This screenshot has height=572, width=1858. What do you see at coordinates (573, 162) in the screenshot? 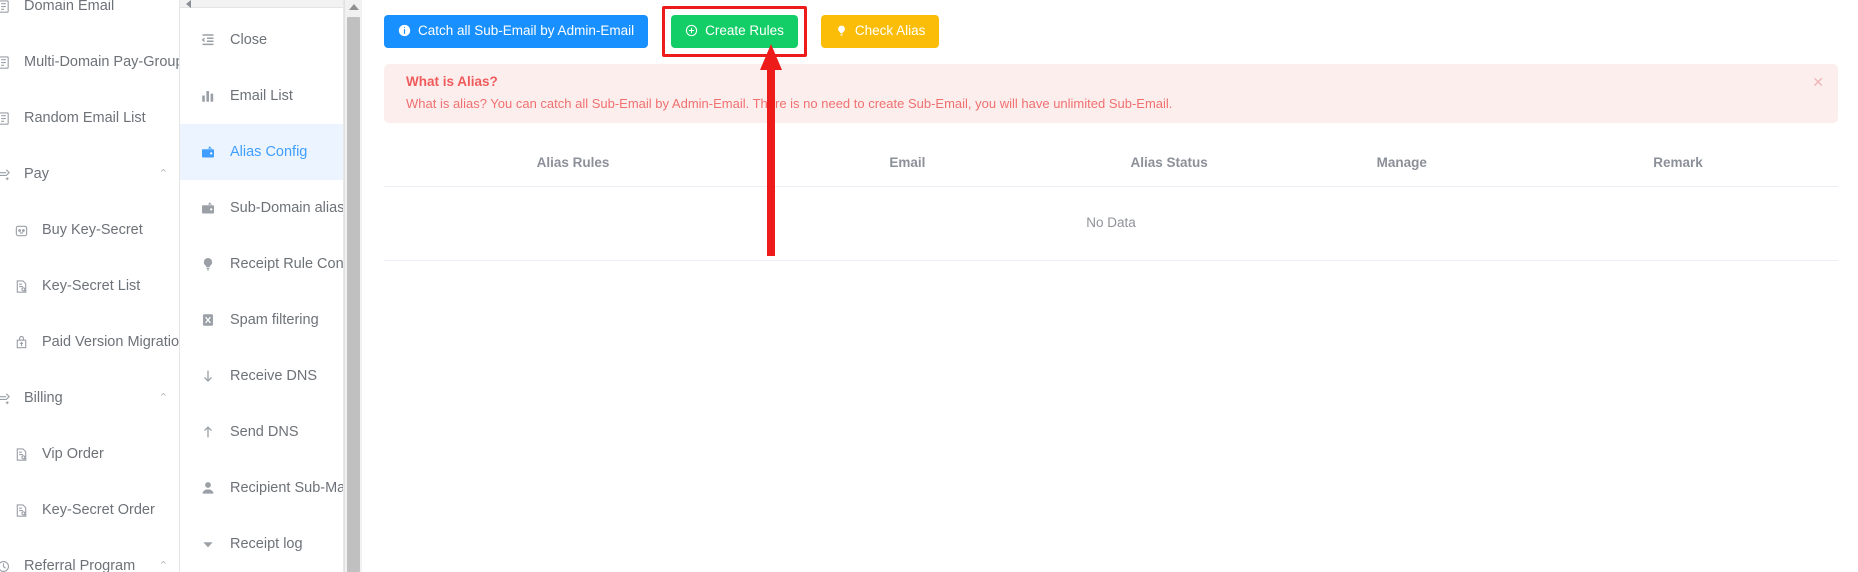
I see `column-header-alias-rules: Alias Rules` at bounding box center [573, 162].